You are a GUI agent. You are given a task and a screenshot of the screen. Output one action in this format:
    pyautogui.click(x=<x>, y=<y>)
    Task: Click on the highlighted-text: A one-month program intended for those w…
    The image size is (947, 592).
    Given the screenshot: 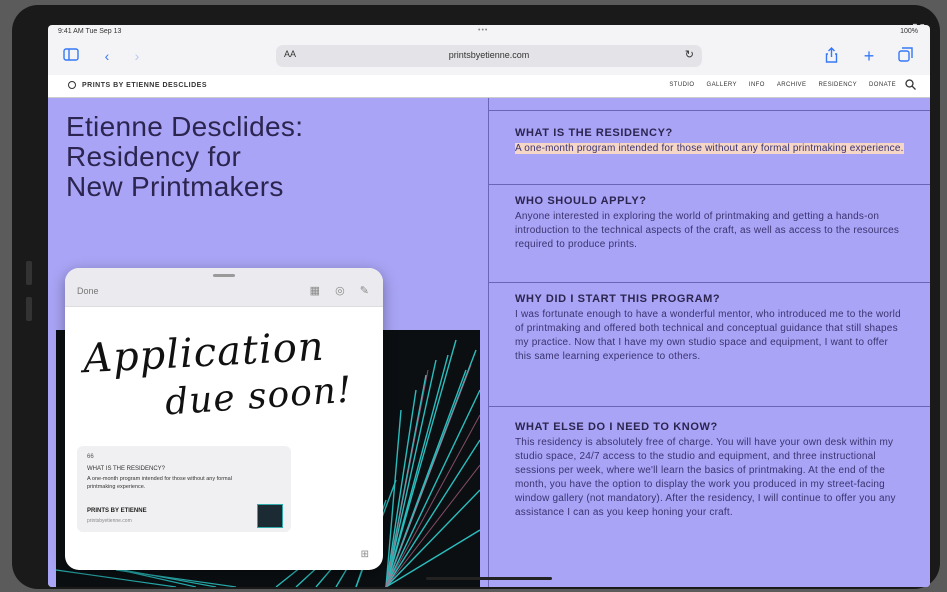 What is the action you would take?
    pyautogui.click(x=709, y=148)
    